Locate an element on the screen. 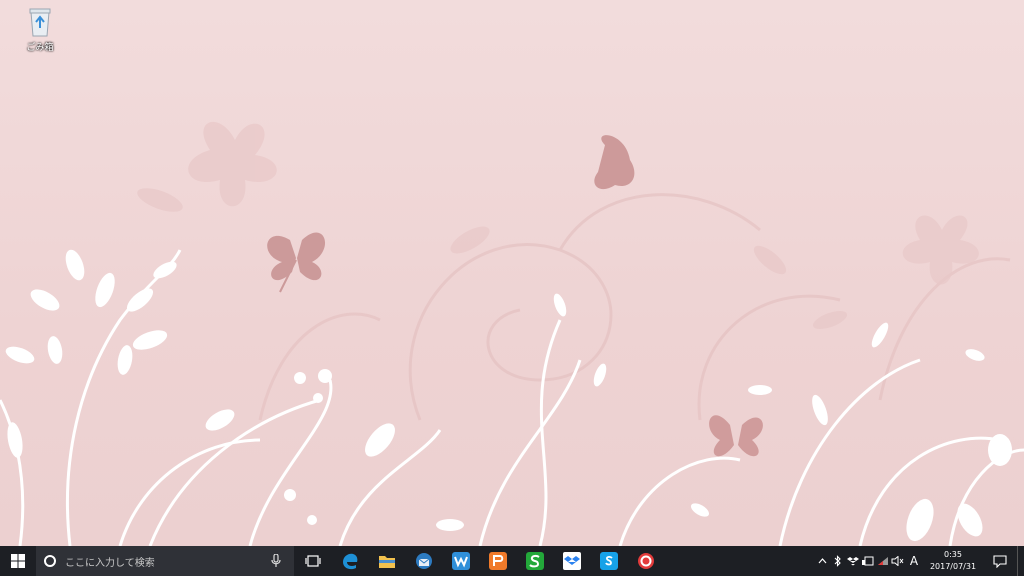 This screenshot has height=576, width=1024. clock-date: 2017/07/31 is located at coordinates (953, 566).